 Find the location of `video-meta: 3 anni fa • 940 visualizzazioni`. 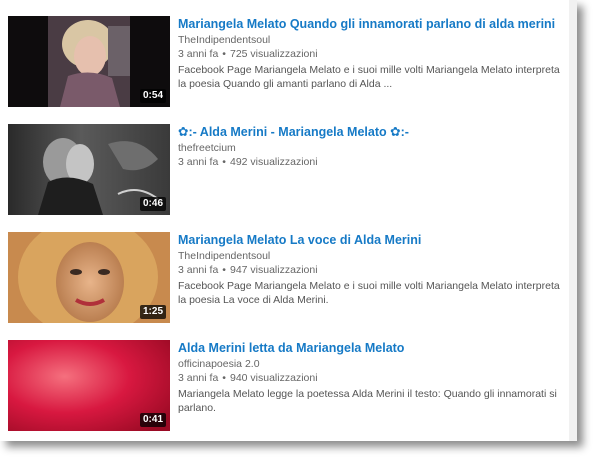

video-meta: 3 anni fa • 940 visualizzazioni is located at coordinates (373, 378).